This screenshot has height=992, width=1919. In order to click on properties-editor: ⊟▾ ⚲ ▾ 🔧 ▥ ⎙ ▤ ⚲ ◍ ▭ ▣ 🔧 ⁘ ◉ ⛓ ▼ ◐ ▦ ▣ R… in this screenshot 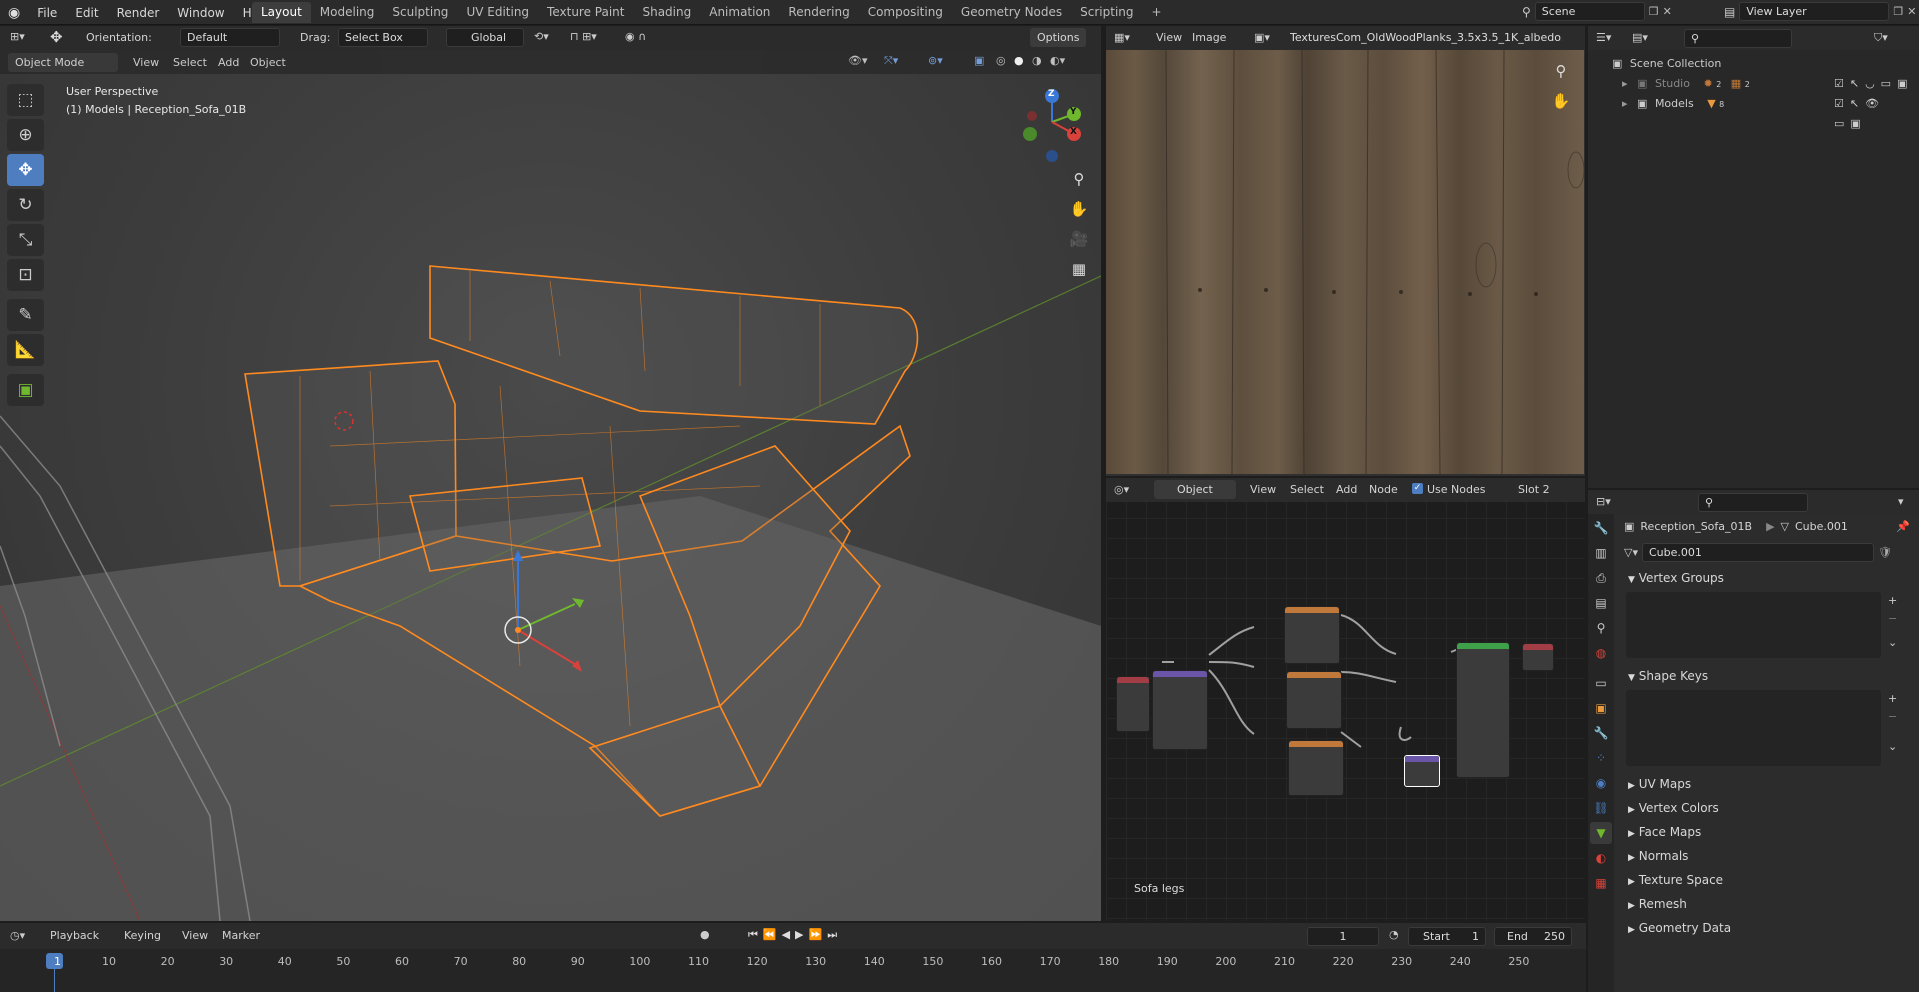, I will do `click(1753, 741)`.